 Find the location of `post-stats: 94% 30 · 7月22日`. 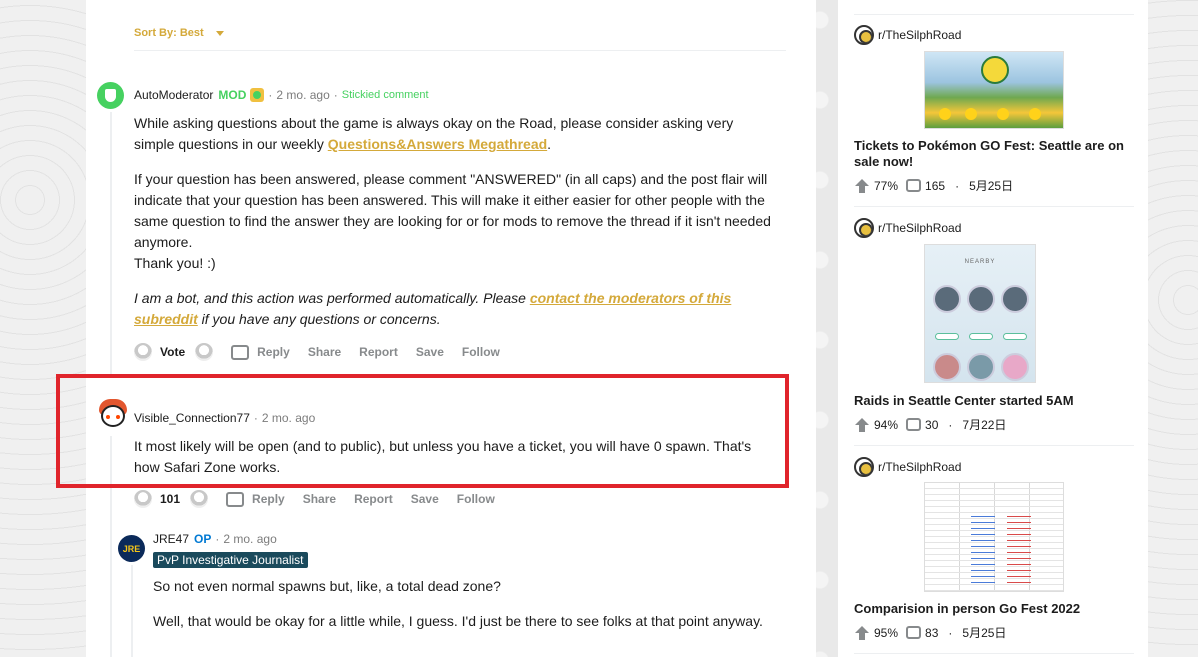

post-stats: 94% 30 · 7月22日 is located at coordinates (930, 424).